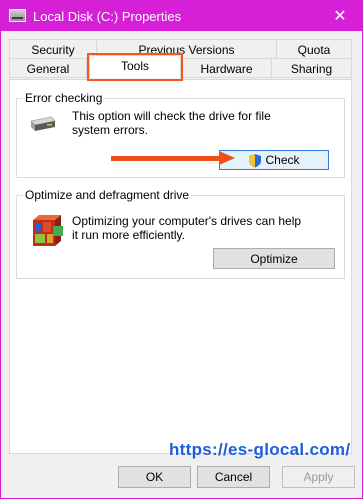  Describe the element at coordinates (340, 16) in the screenshot. I see `close-button: ✕` at that location.